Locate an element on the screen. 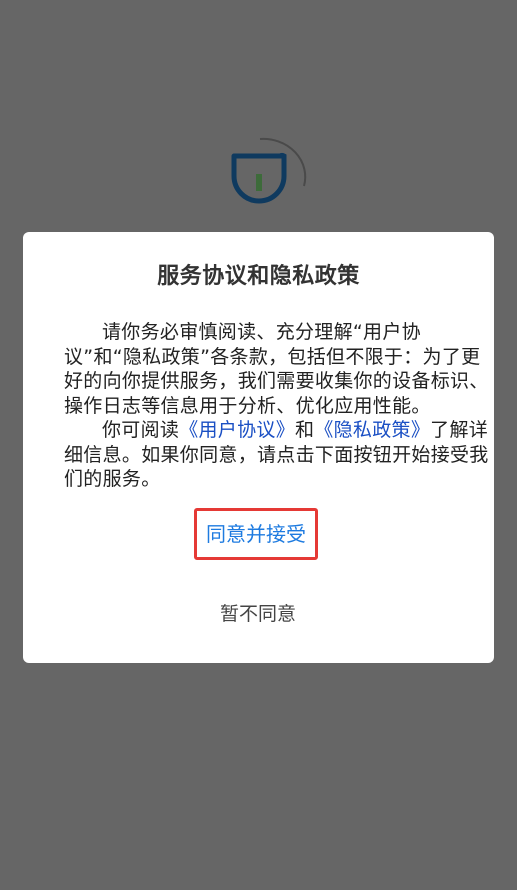 The image size is (517, 890). user-agreement-link: 《用户协议》 is located at coordinates (237, 430).